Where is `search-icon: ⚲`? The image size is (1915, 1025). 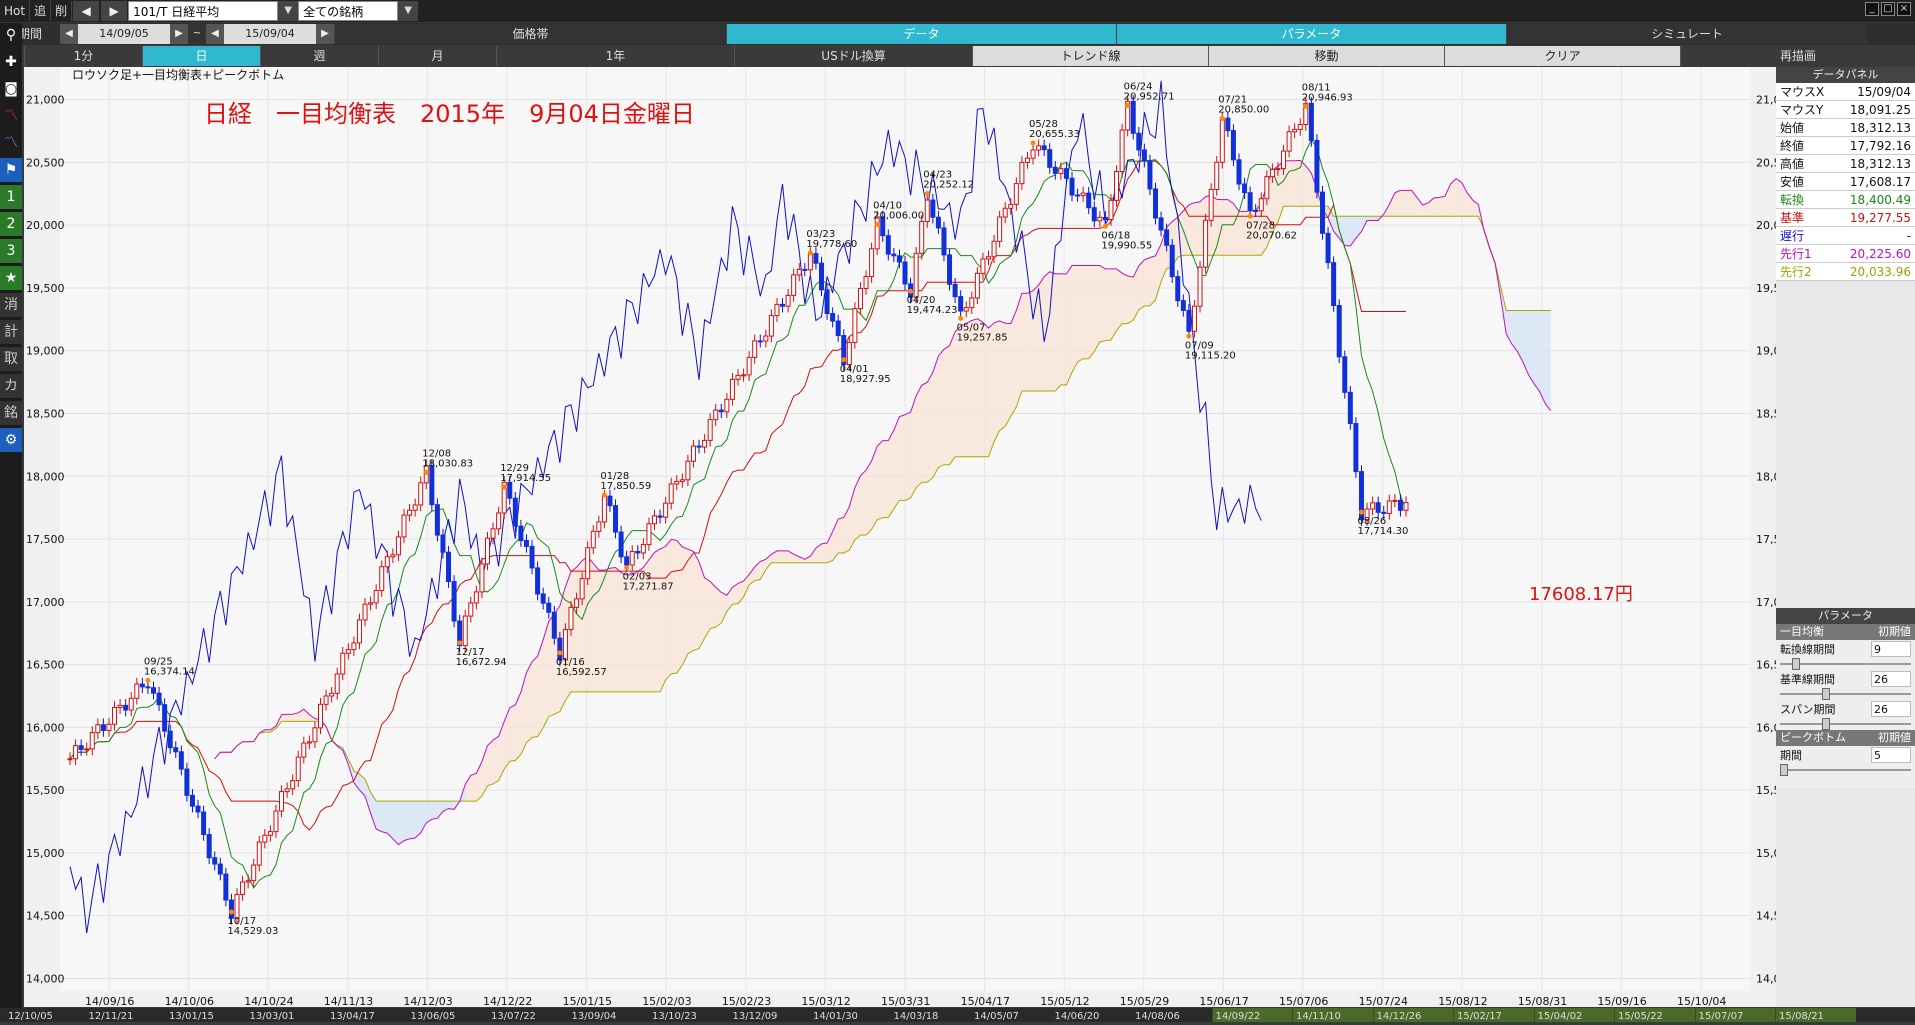 search-icon: ⚲ is located at coordinates (11, 35).